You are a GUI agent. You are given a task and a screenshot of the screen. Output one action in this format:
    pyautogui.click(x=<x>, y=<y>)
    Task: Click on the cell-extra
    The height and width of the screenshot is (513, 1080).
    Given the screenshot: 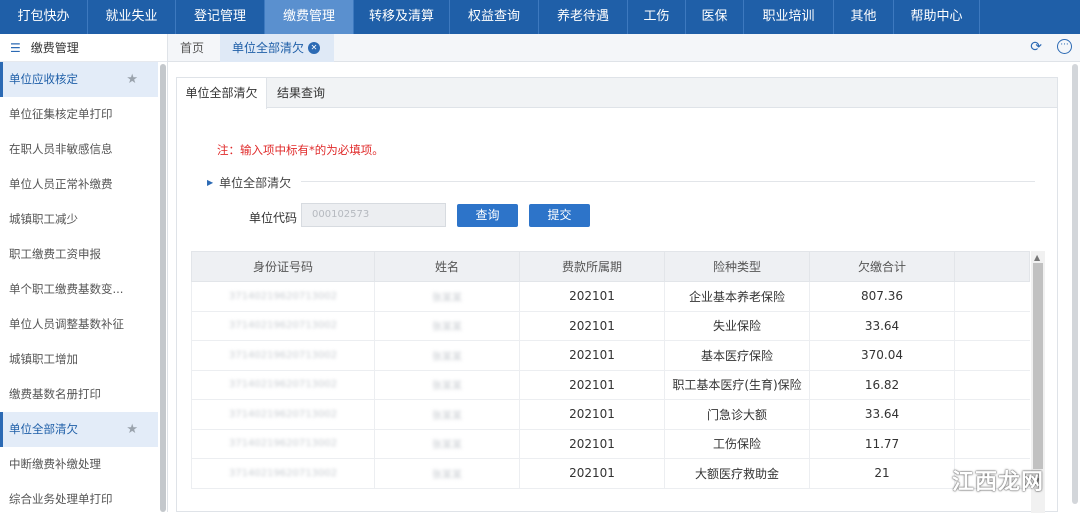 What is the action you would take?
    pyautogui.click(x=992, y=297)
    